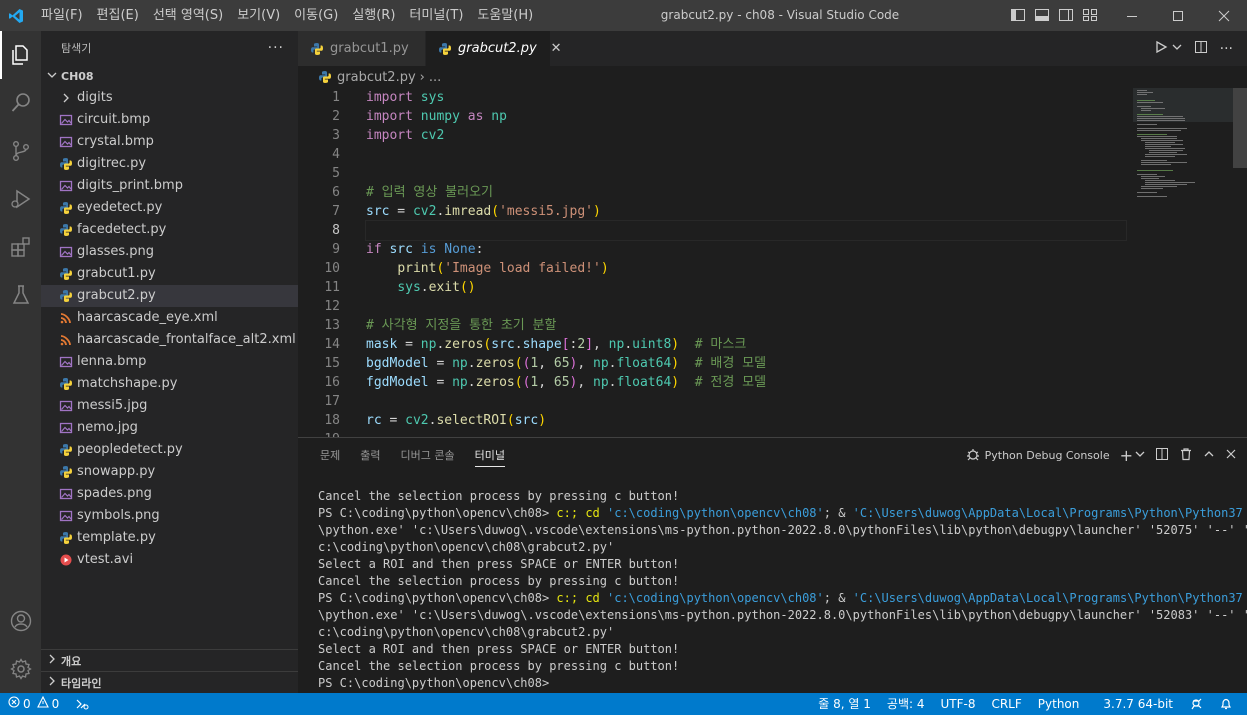 This screenshot has width=1247, height=715. What do you see at coordinates (33, 704) in the screenshot?
I see `problems-status: 0 0` at bounding box center [33, 704].